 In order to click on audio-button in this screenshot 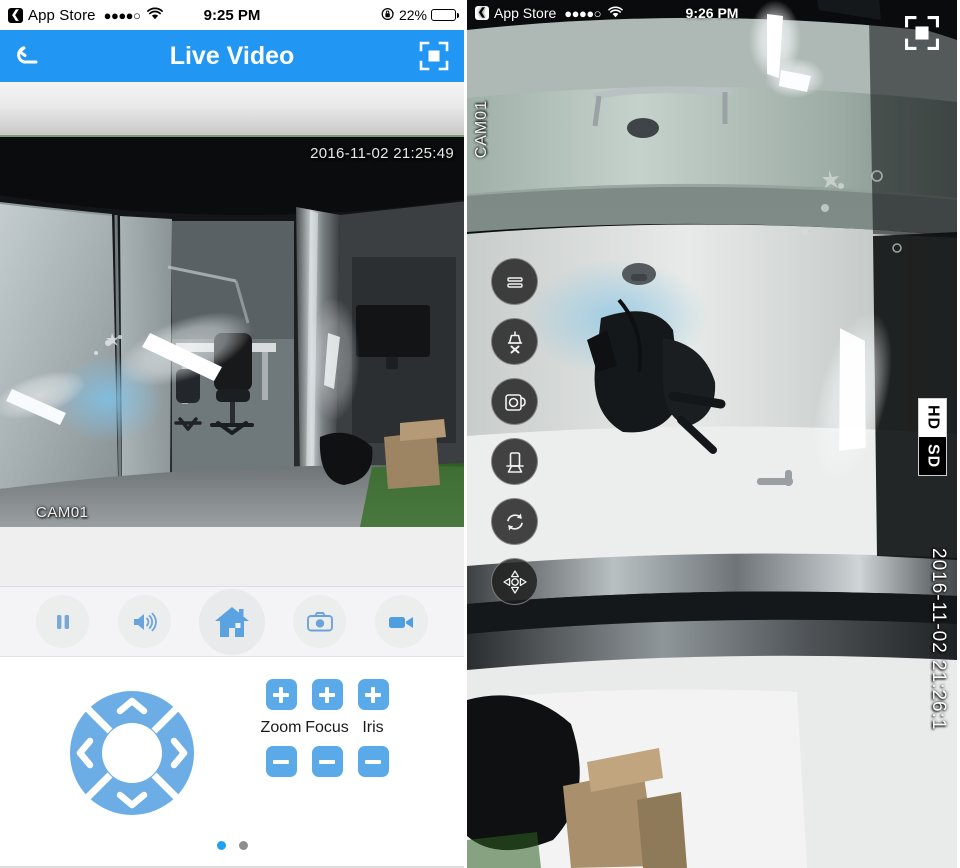, I will do `click(144, 621)`.